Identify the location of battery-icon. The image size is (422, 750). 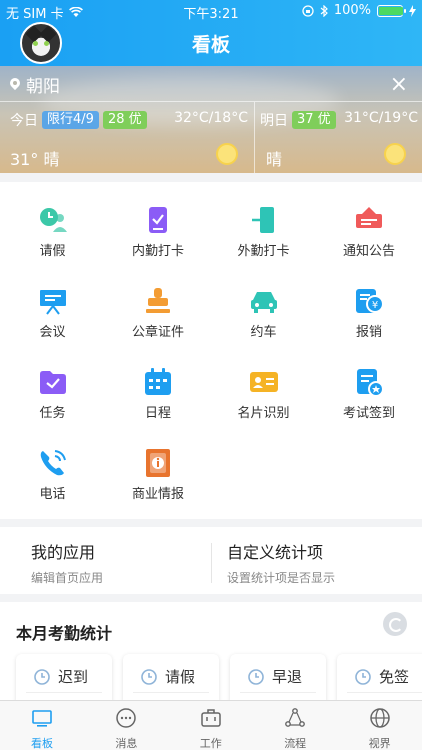
(391, 10).